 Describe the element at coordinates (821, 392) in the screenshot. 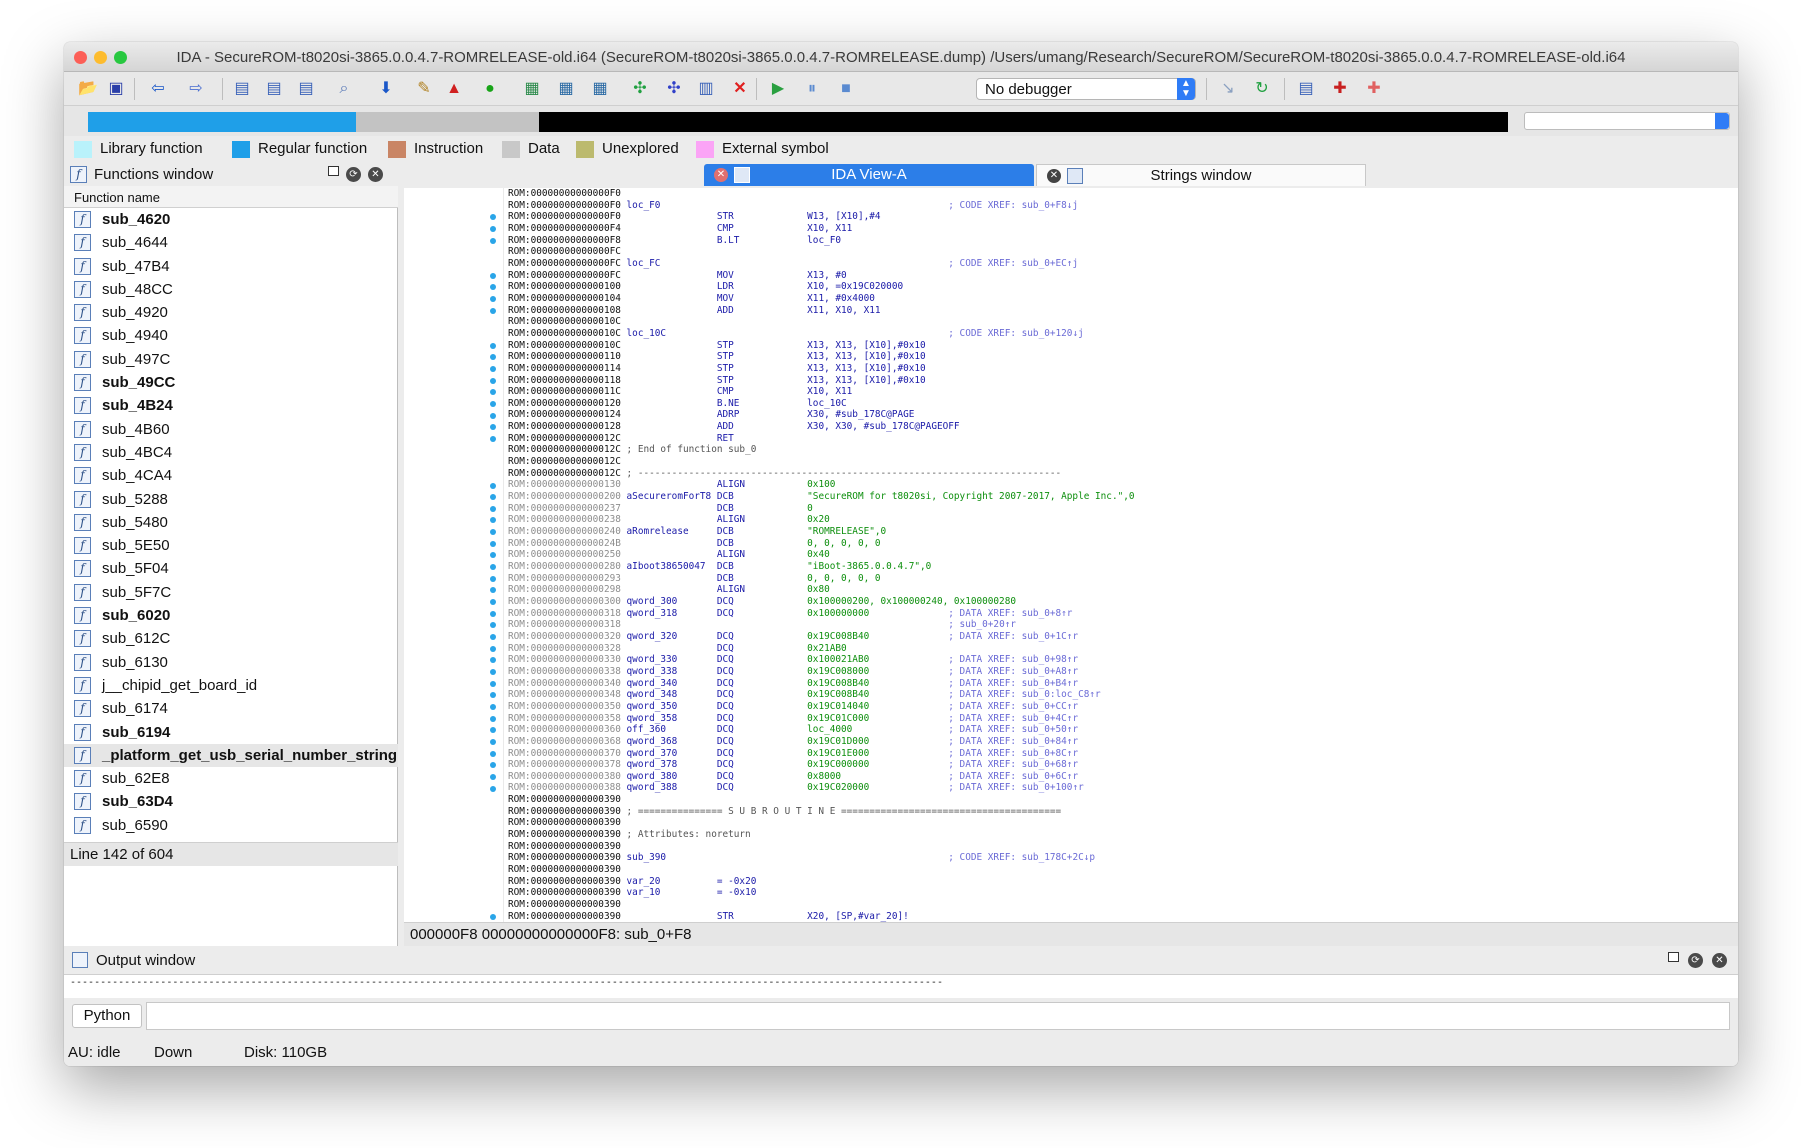

I see `disasm-line: ROM:000000000000011C CMP X10, X11` at that location.